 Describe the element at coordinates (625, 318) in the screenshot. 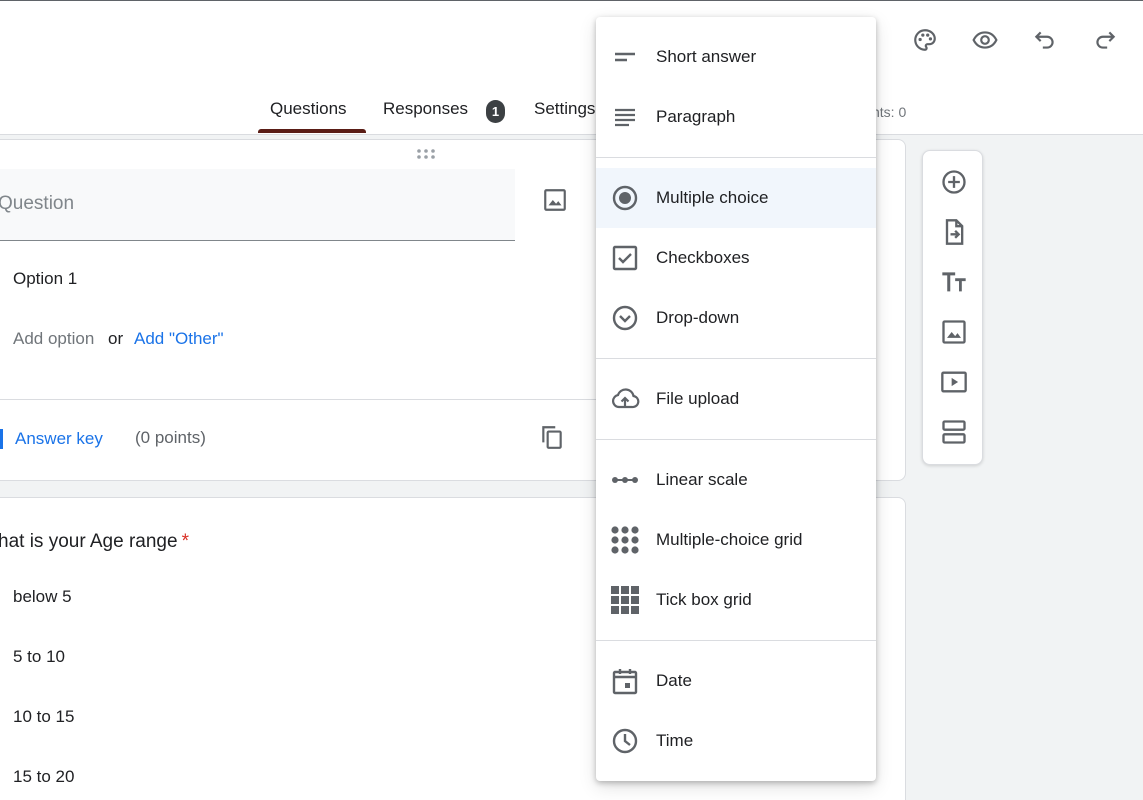

I see `dropdown-icon` at that location.